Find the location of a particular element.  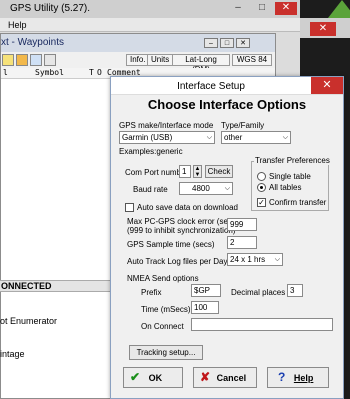

cancel-label: Cancel is located at coordinates (231, 378).